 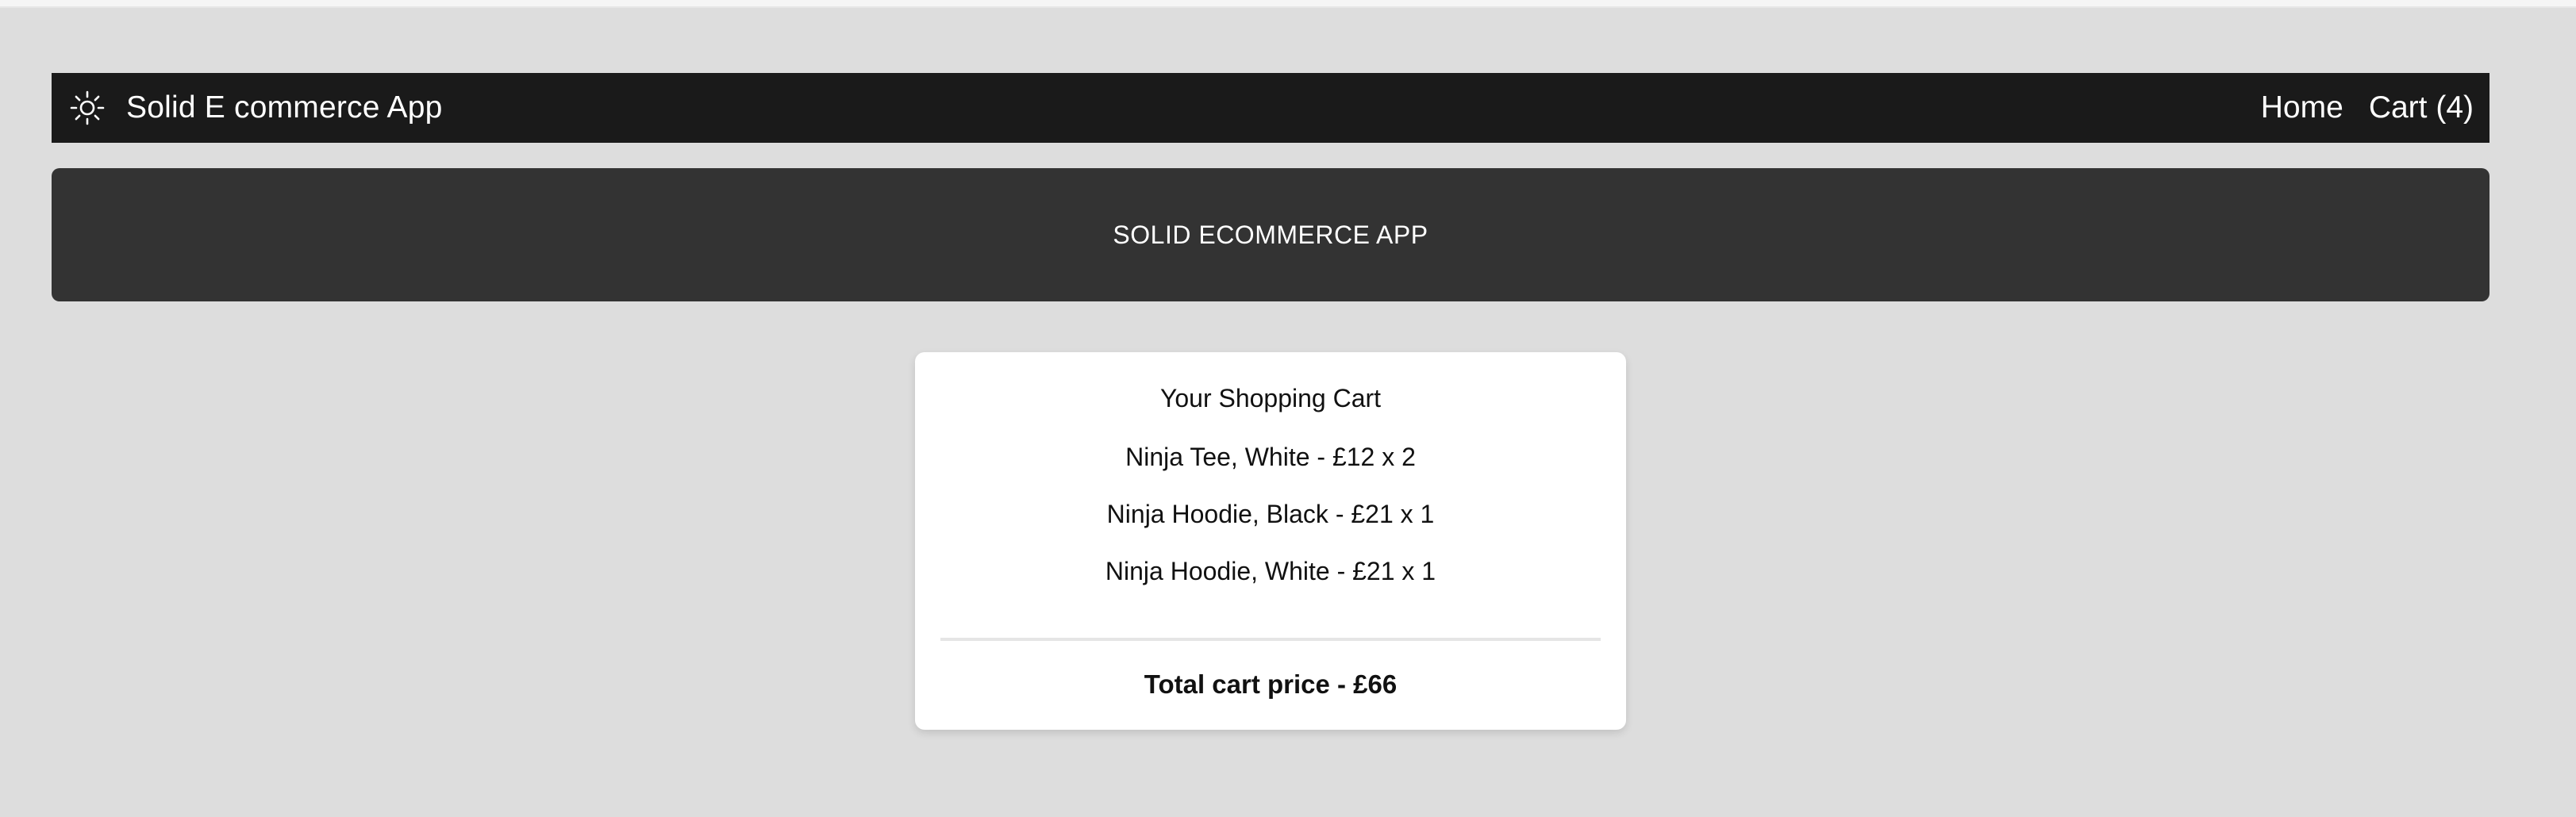 I want to click on banner-title: SOLID ECOMMERCE APP, so click(x=1270, y=234).